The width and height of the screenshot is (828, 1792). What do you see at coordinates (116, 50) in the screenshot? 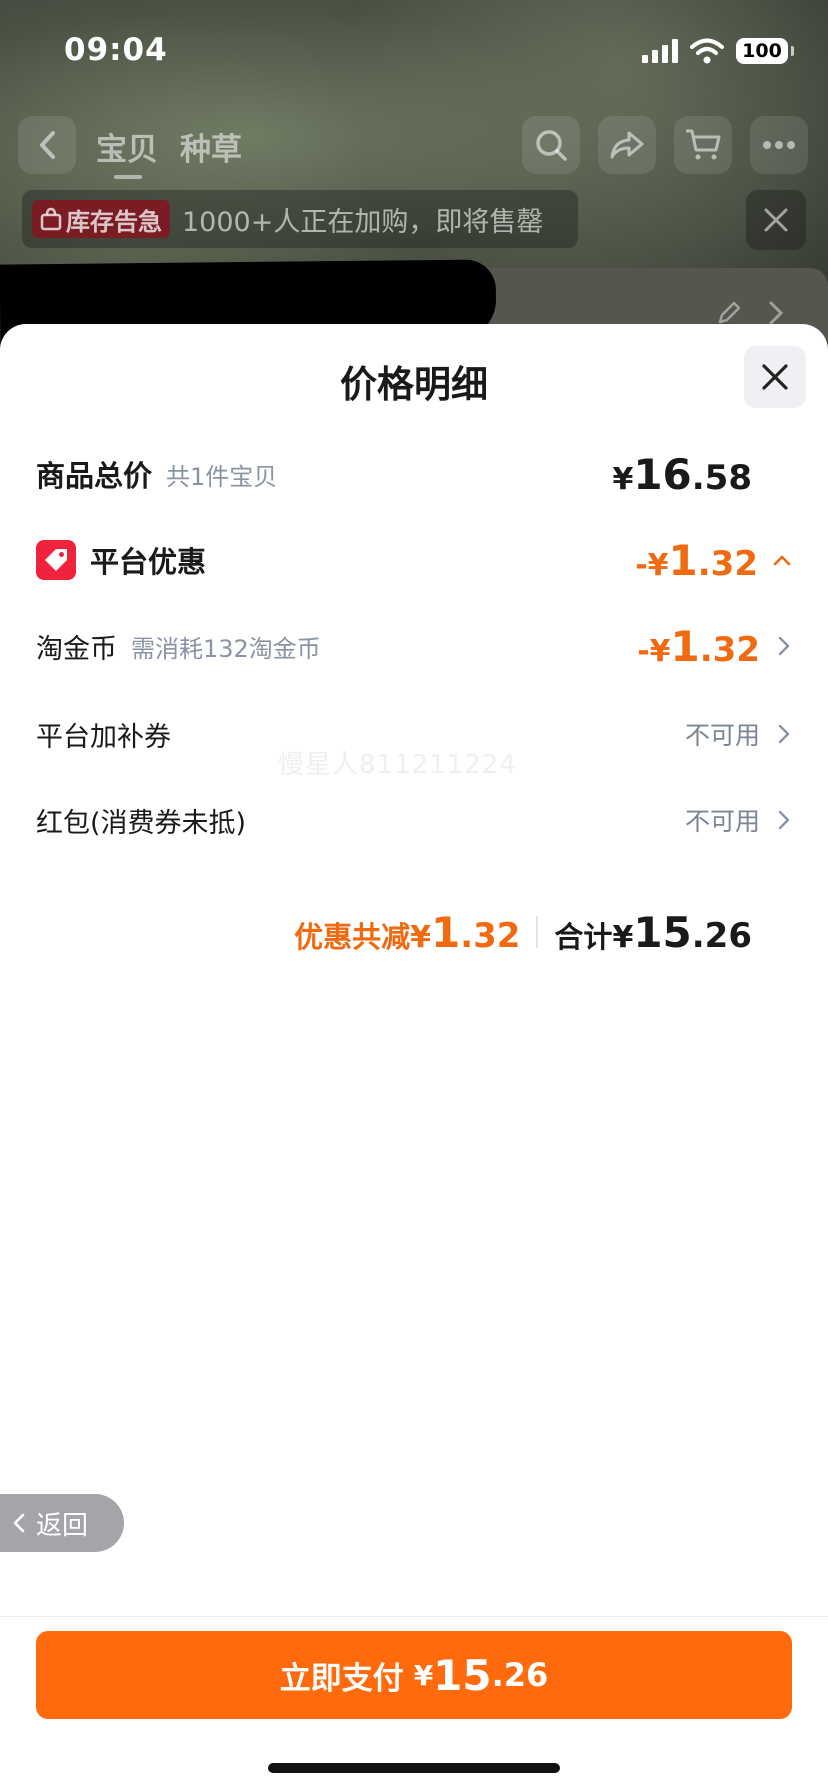
I see `status-time: 09:04` at bounding box center [116, 50].